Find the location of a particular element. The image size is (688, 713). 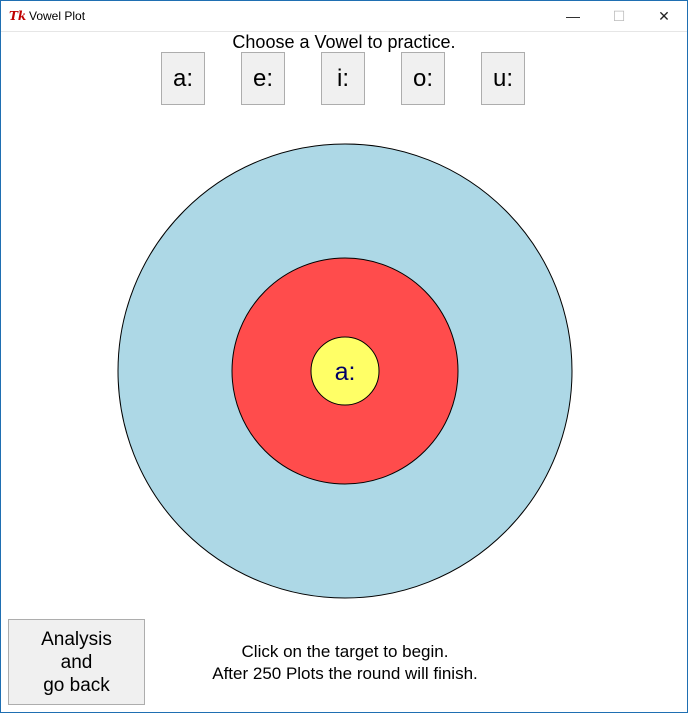

tk-feather-icon: Tk is located at coordinates (18, 16).